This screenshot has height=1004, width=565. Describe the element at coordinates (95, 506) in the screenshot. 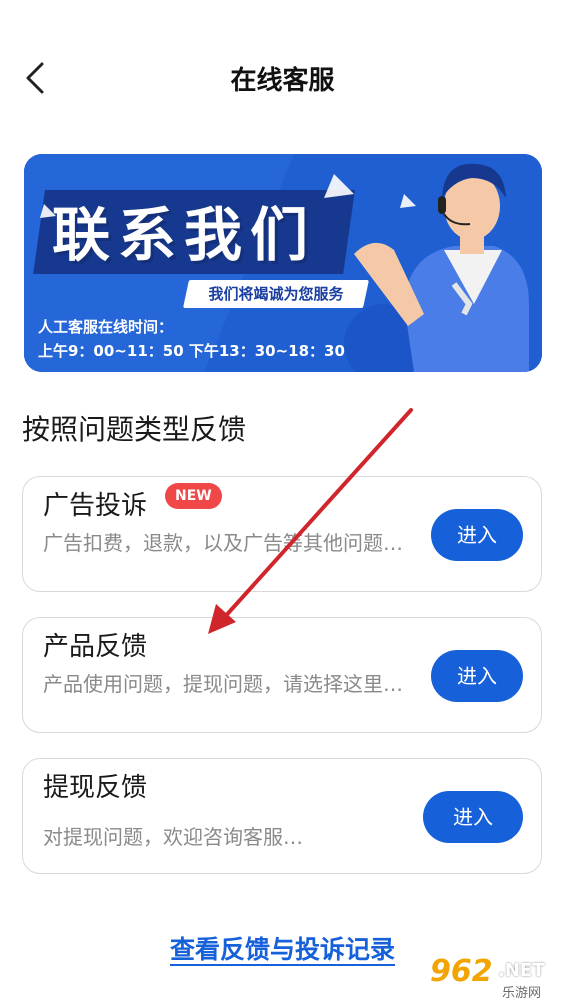

I see `card-title: 广告投诉` at that location.